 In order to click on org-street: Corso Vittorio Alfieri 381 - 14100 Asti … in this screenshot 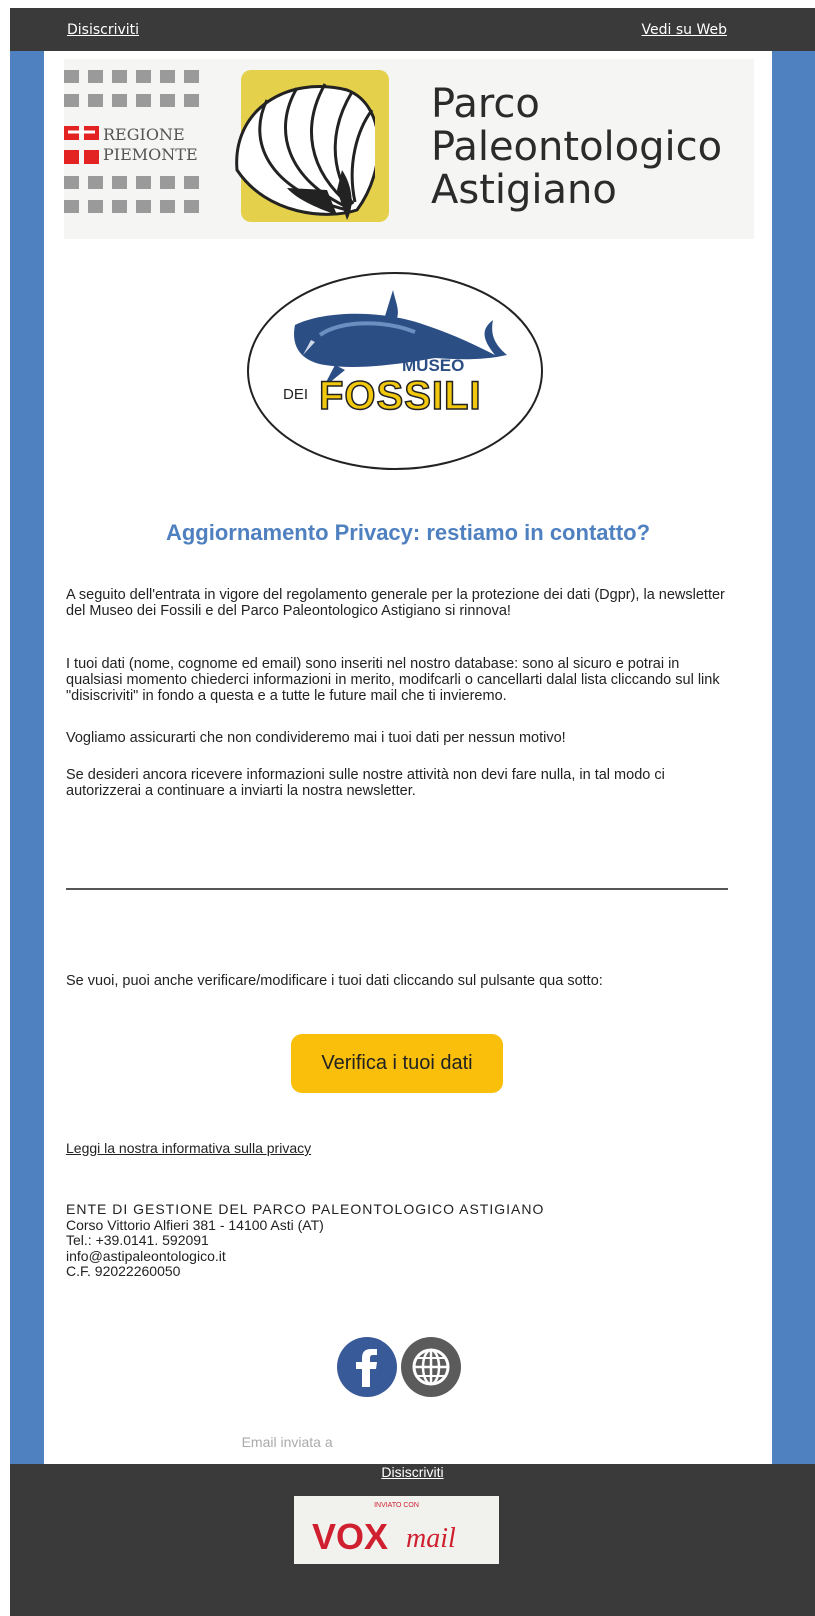, I will do `click(195, 1224)`.